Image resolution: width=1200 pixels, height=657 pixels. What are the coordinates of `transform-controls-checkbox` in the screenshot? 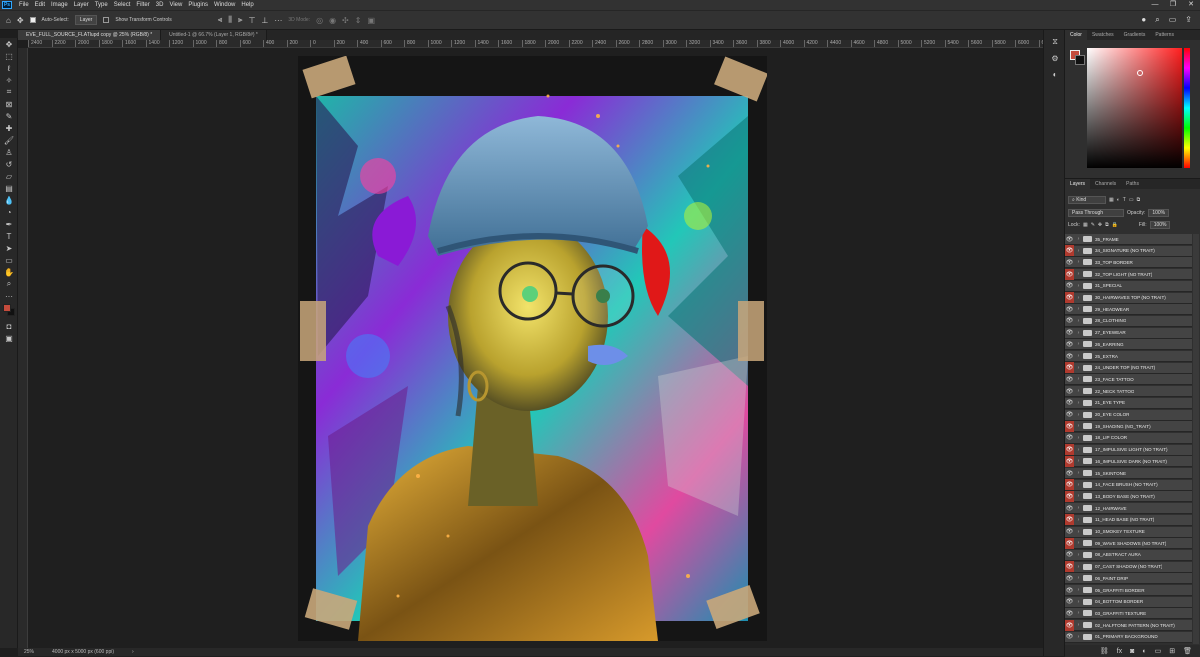 It's located at (106, 20).